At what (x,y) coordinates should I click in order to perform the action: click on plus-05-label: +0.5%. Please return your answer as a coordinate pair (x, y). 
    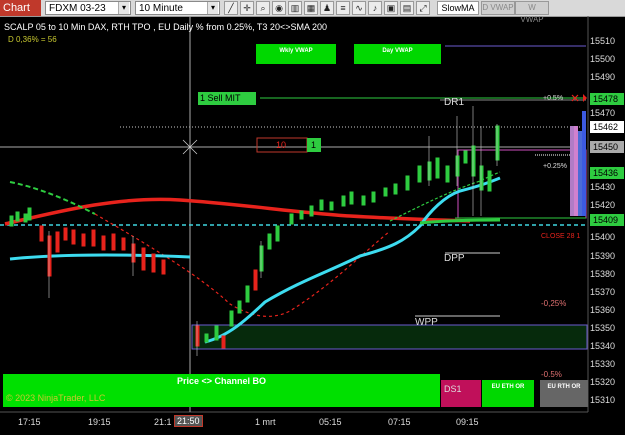
    Looking at the image, I should click on (553, 98).